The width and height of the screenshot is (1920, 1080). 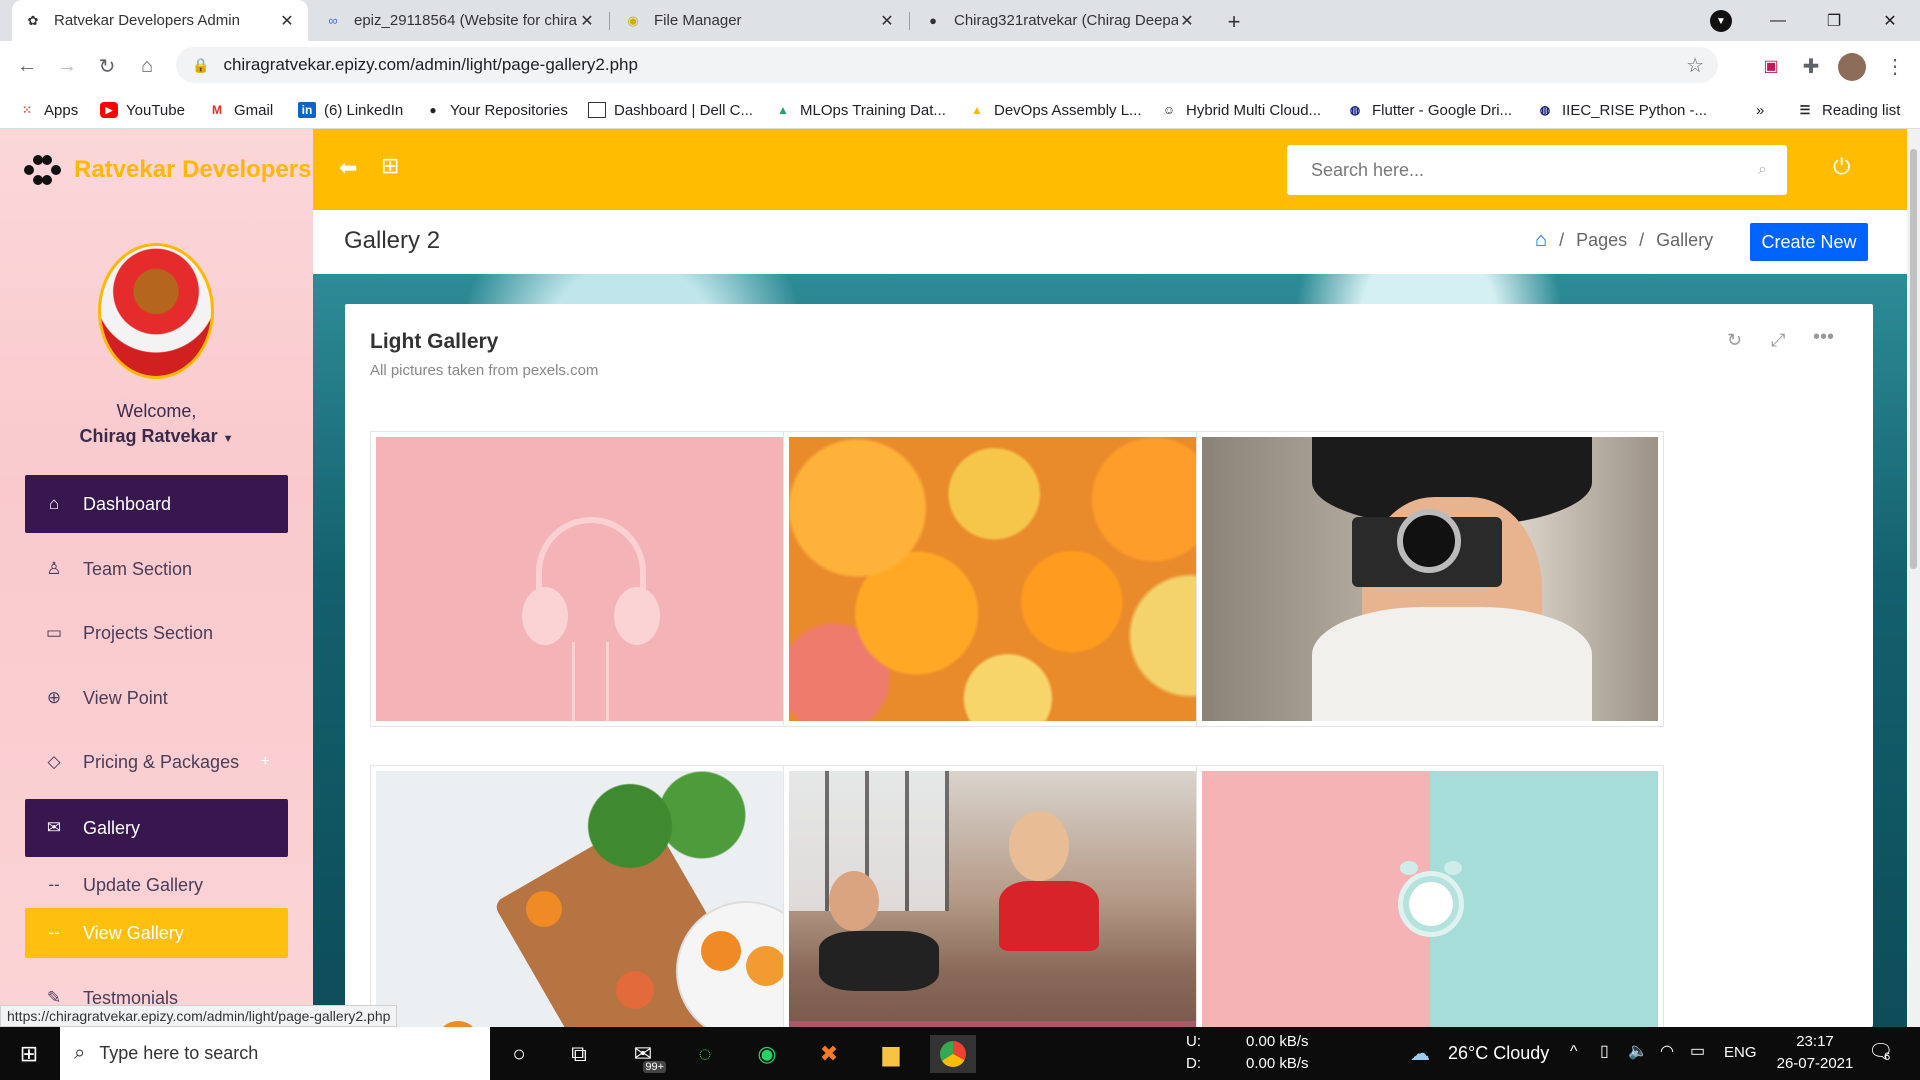 What do you see at coordinates (1066, 20) in the screenshot?
I see `tab-title: Chirag321ratvekar (Chirag Deepa` at bounding box center [1066, 20].